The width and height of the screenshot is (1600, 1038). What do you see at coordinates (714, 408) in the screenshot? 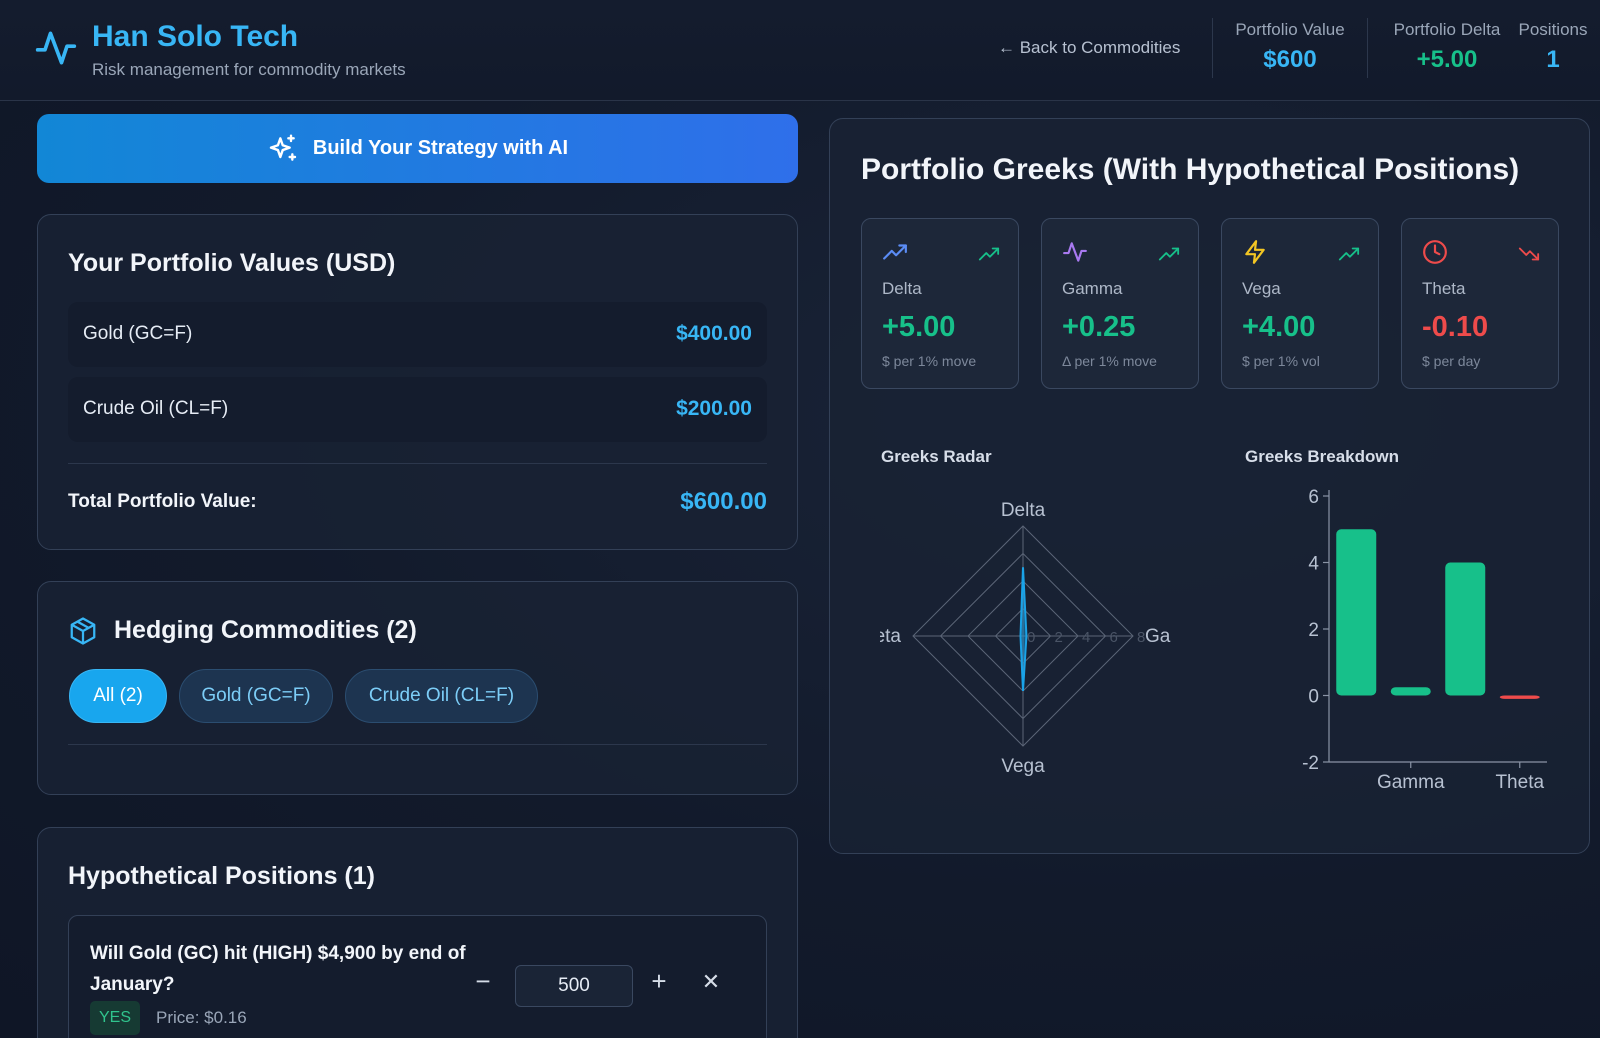
I see `row-amount: $200.00` at bounding box center [714, 408].